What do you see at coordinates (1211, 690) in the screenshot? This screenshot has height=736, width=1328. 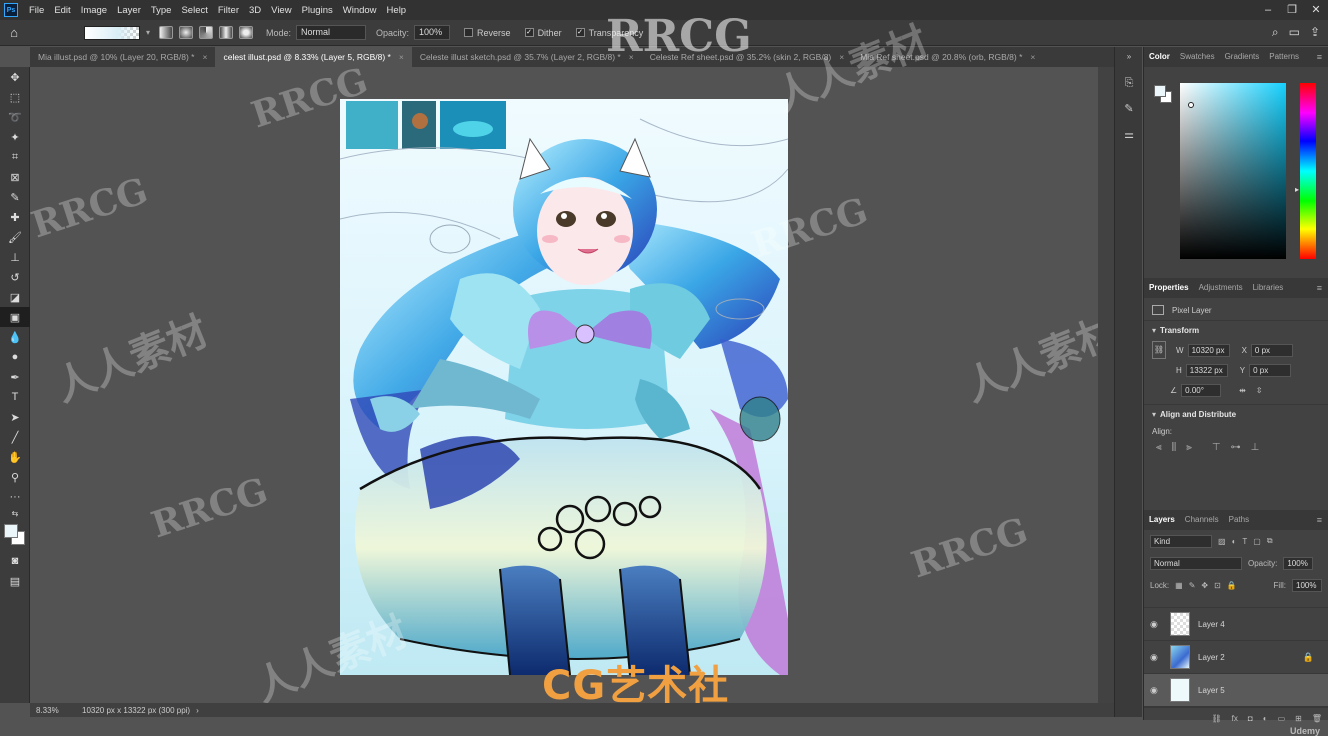 I see `layer-name: Layer 5` at bounding box center [1211, 690].